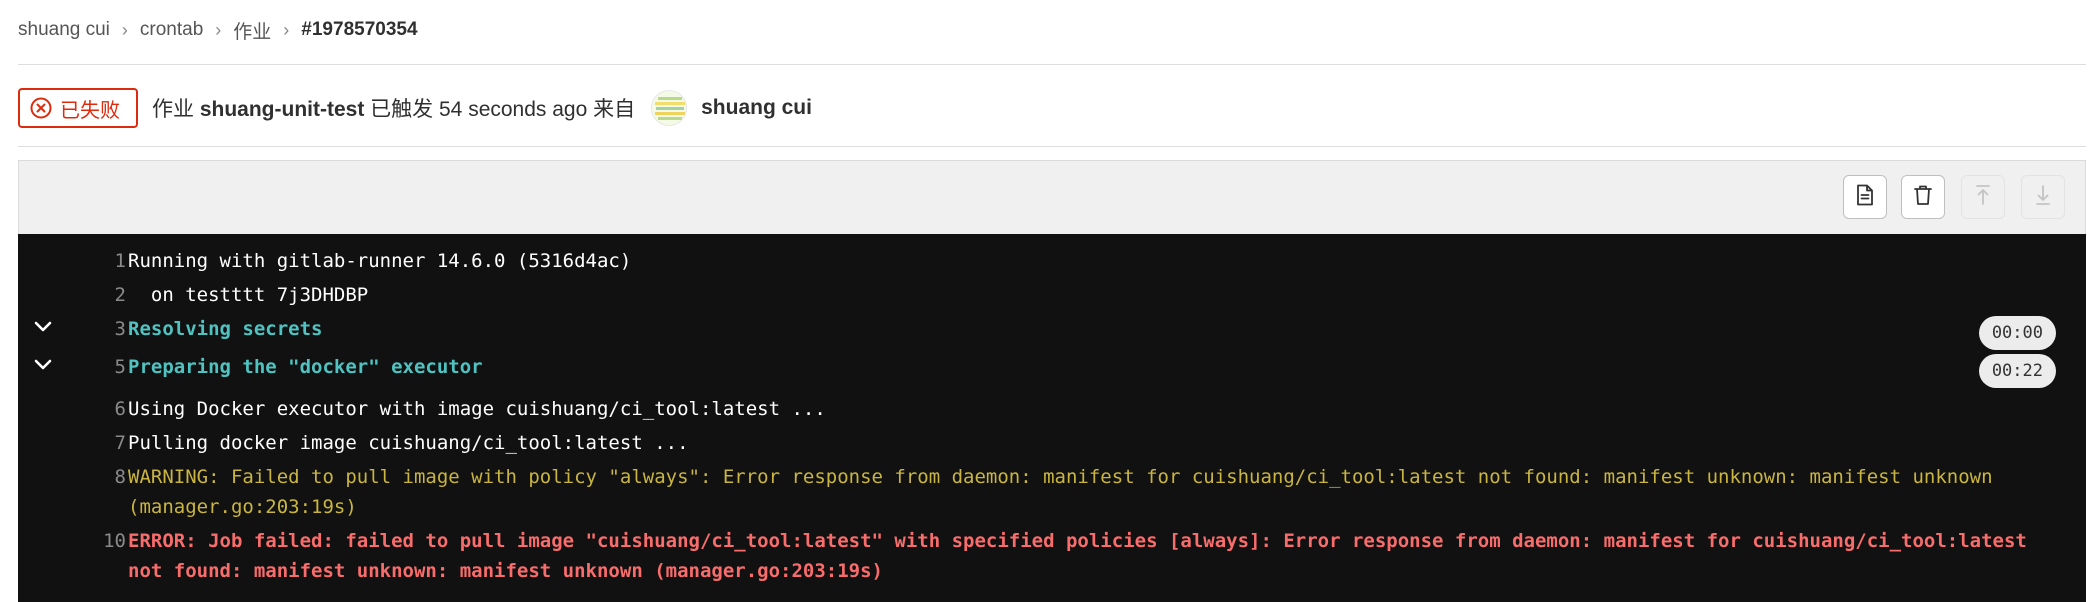  I want to click on erase-log-button, so click(1923, 197).